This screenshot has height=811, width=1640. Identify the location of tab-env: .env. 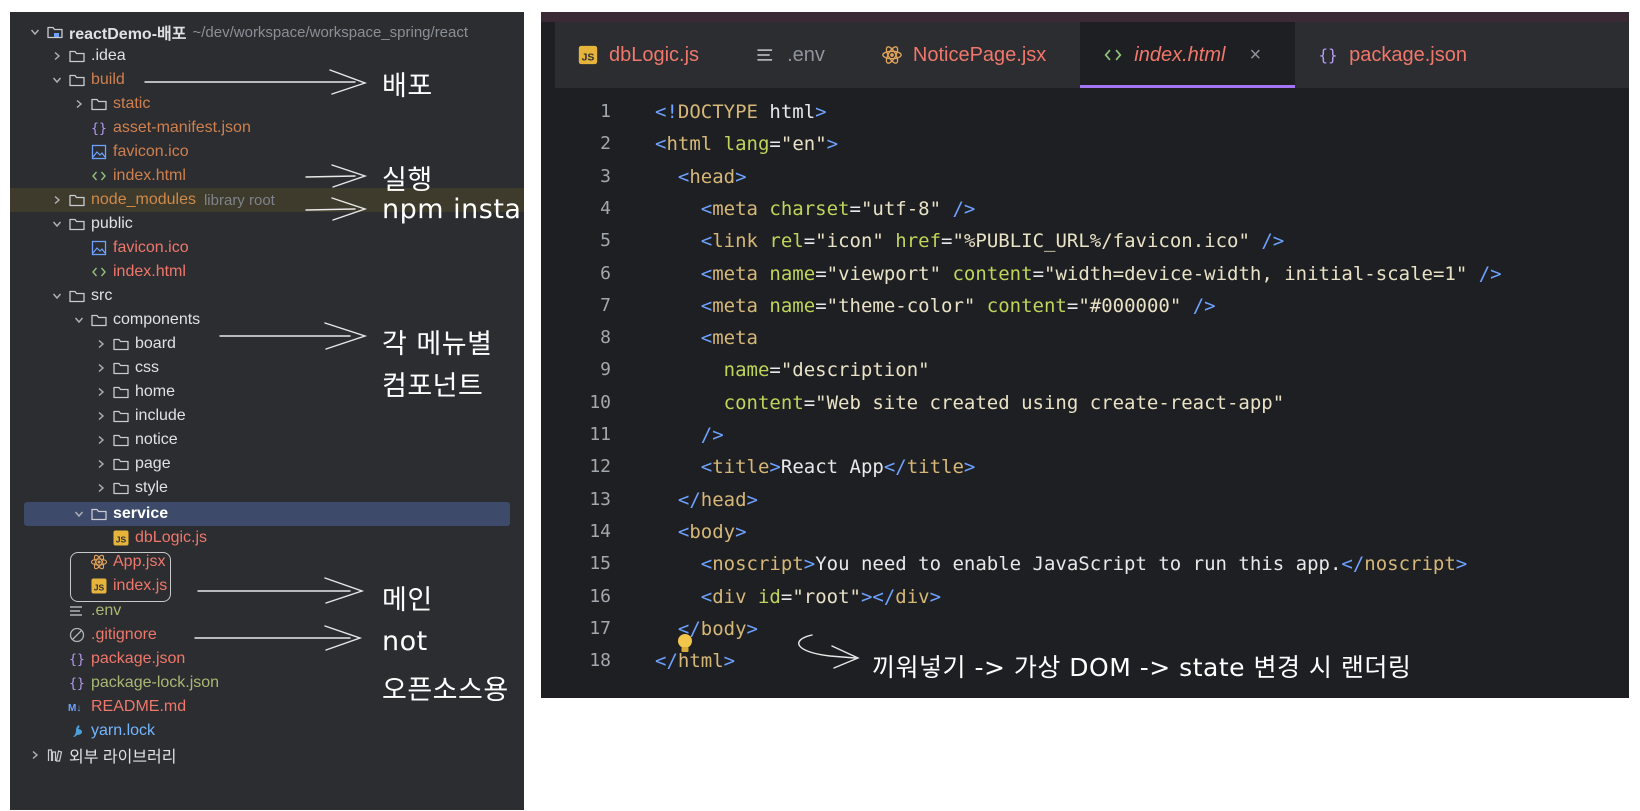
(796, 55).